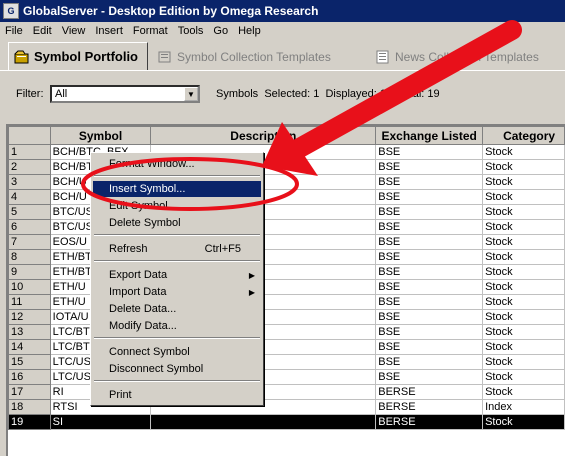 This screenshot has width=565, height=456. Describe the element at coordinates (100, 135) in the screenshot. I see `header-symbol: Symbol` at that location.